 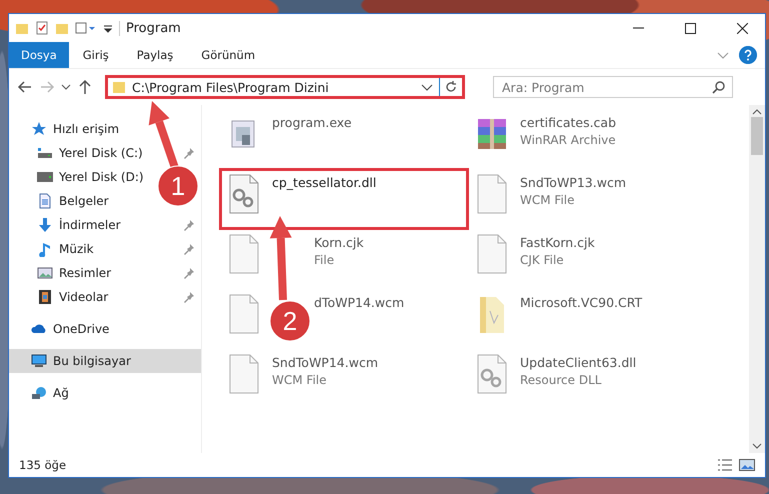 I want to click on download-icon, so click(x=45, y=225).